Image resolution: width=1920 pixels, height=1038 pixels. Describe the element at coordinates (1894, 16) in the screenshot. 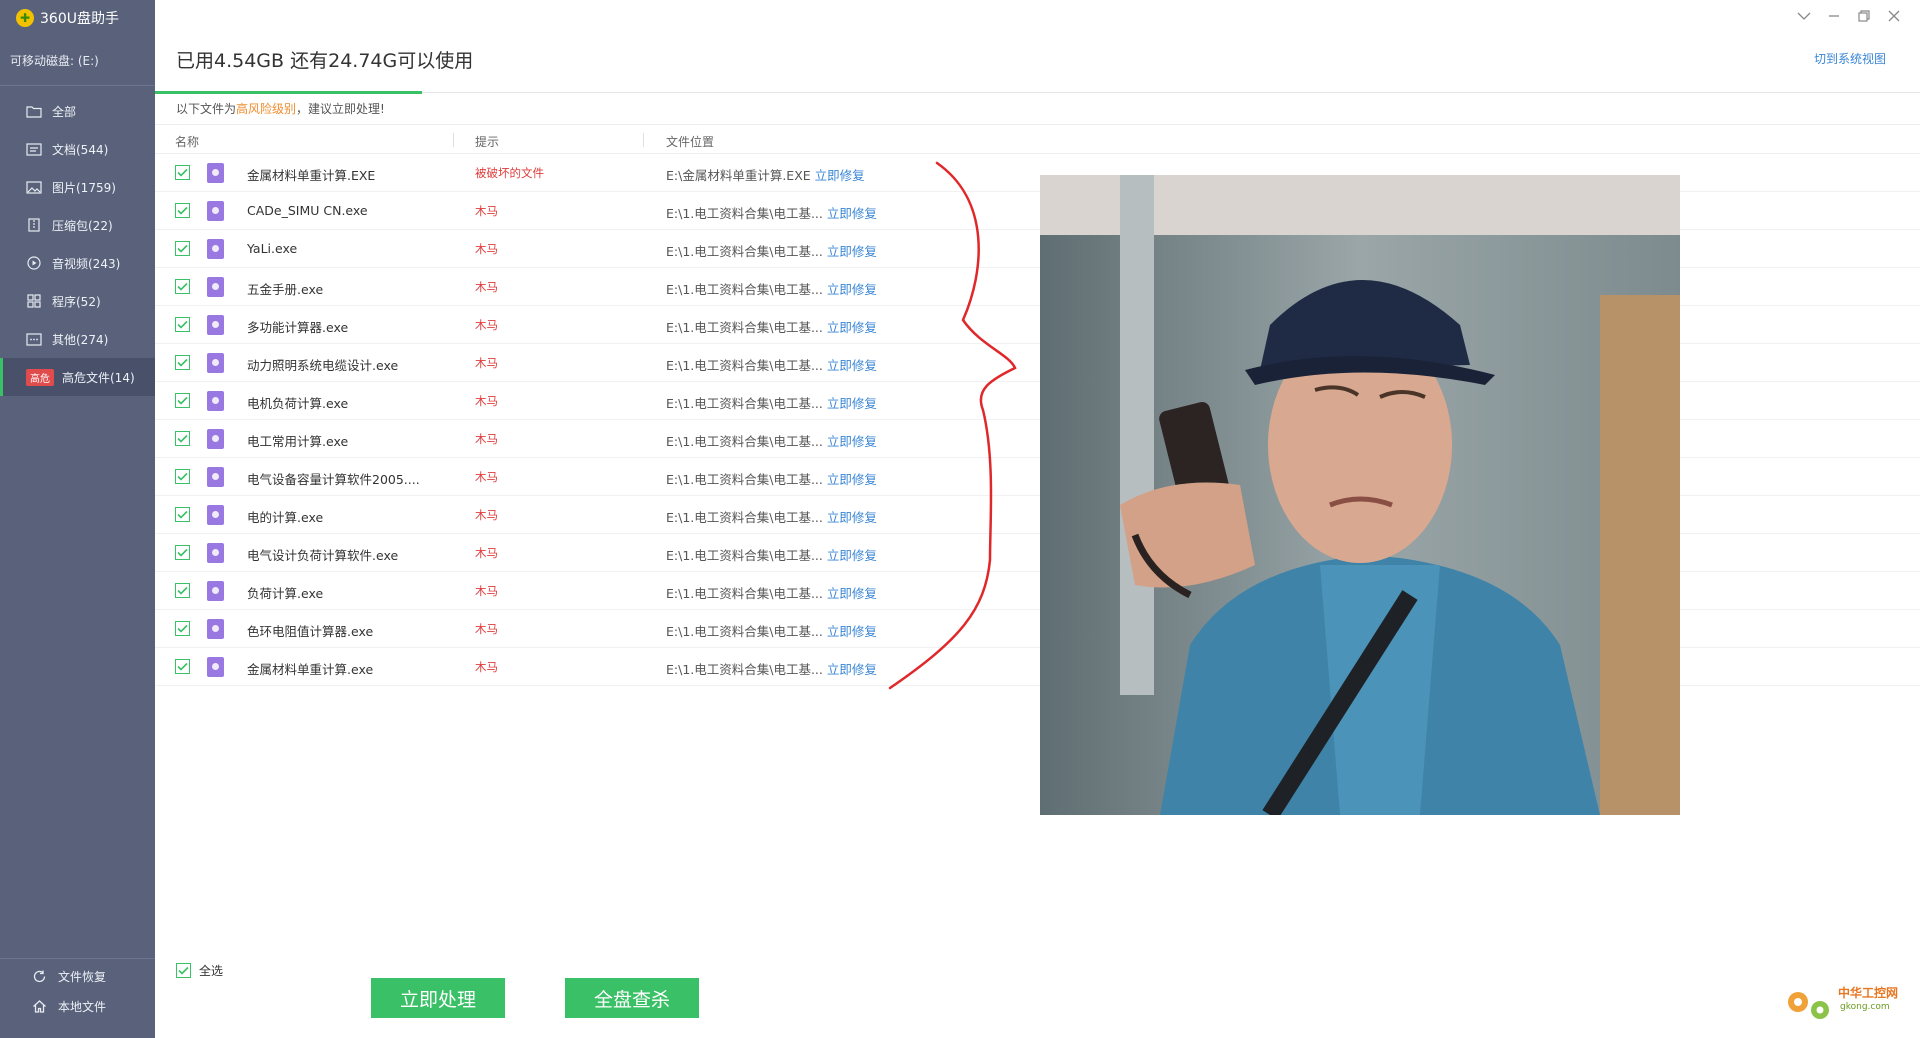

I see `close-button` at that location.